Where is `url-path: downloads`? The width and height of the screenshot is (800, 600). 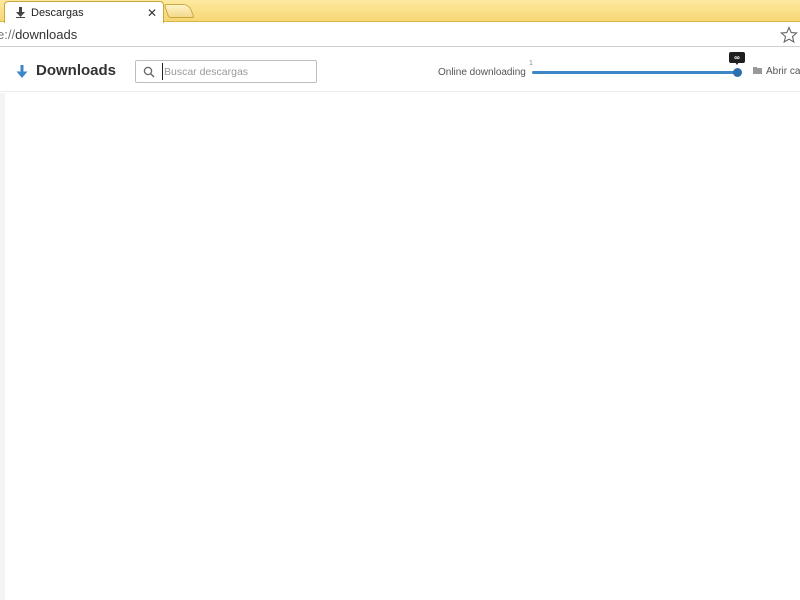 url-path: downloads is located at coordinates (46, 34).